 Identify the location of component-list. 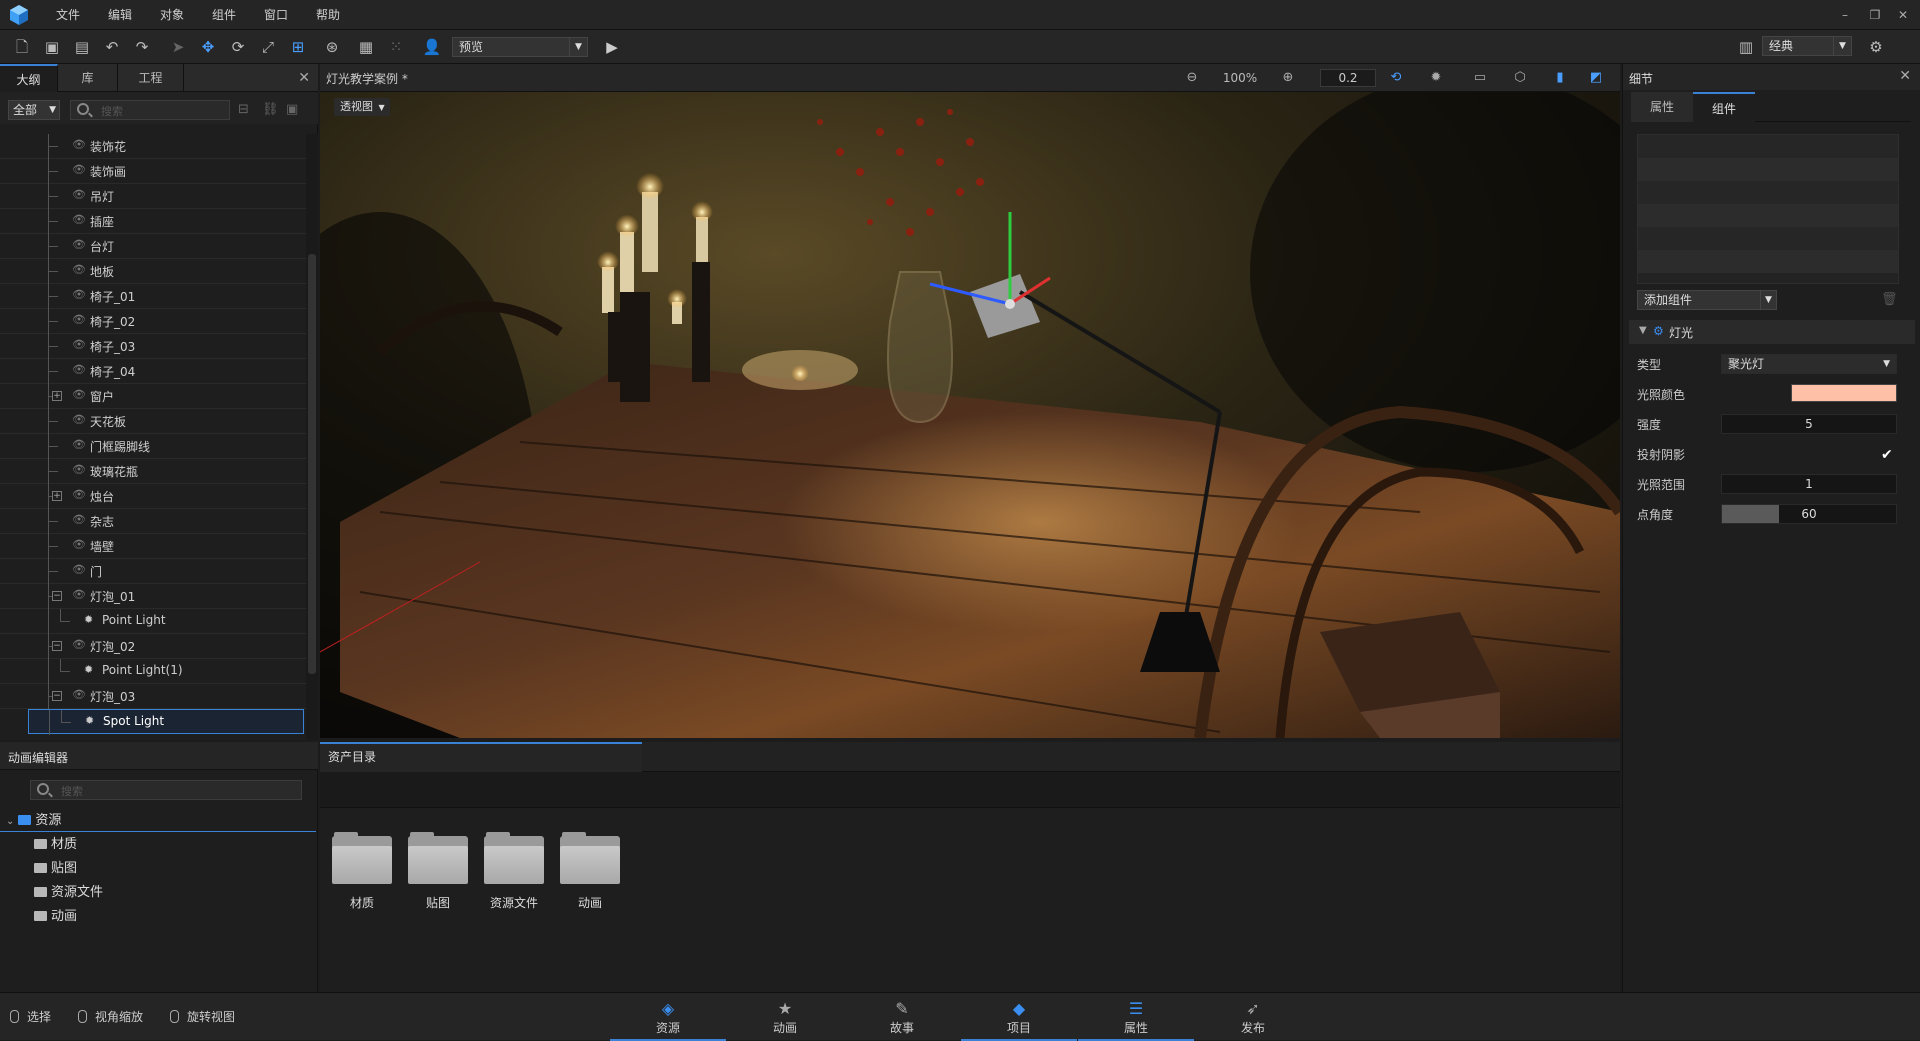
(1768, 209).